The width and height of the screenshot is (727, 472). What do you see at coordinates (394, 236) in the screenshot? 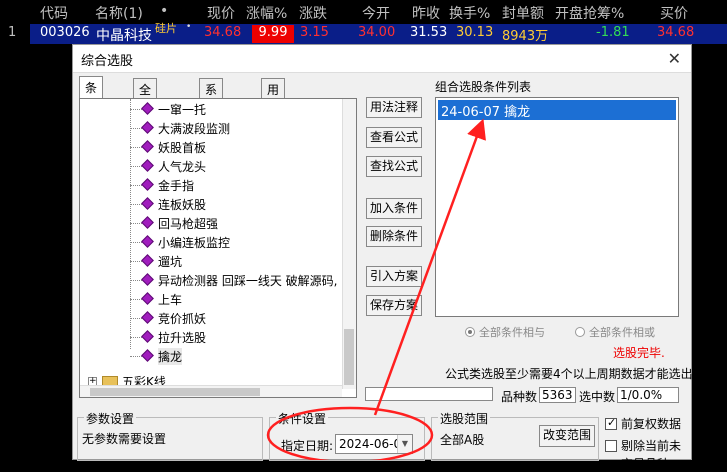
I see `delete-condition-button: 删除条件` at bounding box center [394, 236].